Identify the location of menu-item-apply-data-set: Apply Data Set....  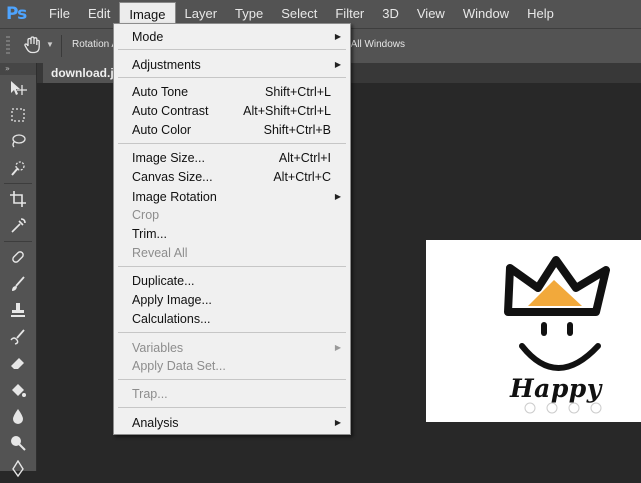
(232, 366).